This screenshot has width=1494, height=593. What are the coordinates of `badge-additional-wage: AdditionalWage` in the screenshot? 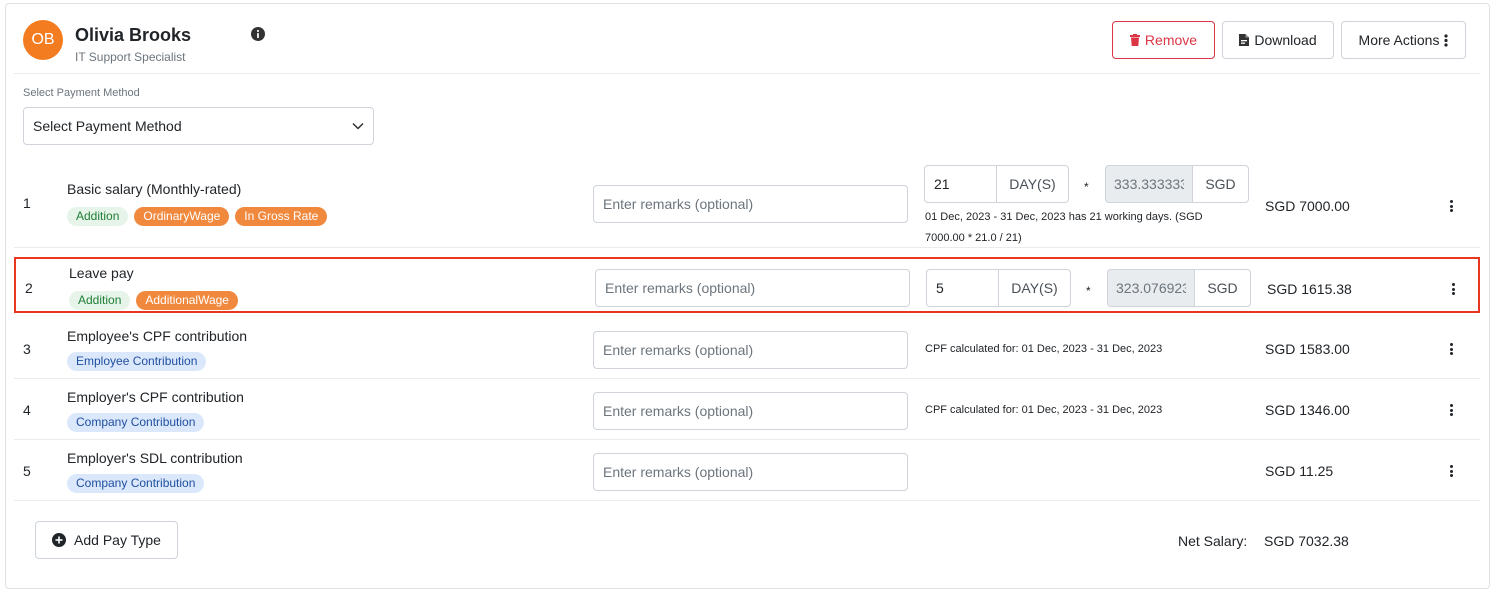 It's located at (187, 300).